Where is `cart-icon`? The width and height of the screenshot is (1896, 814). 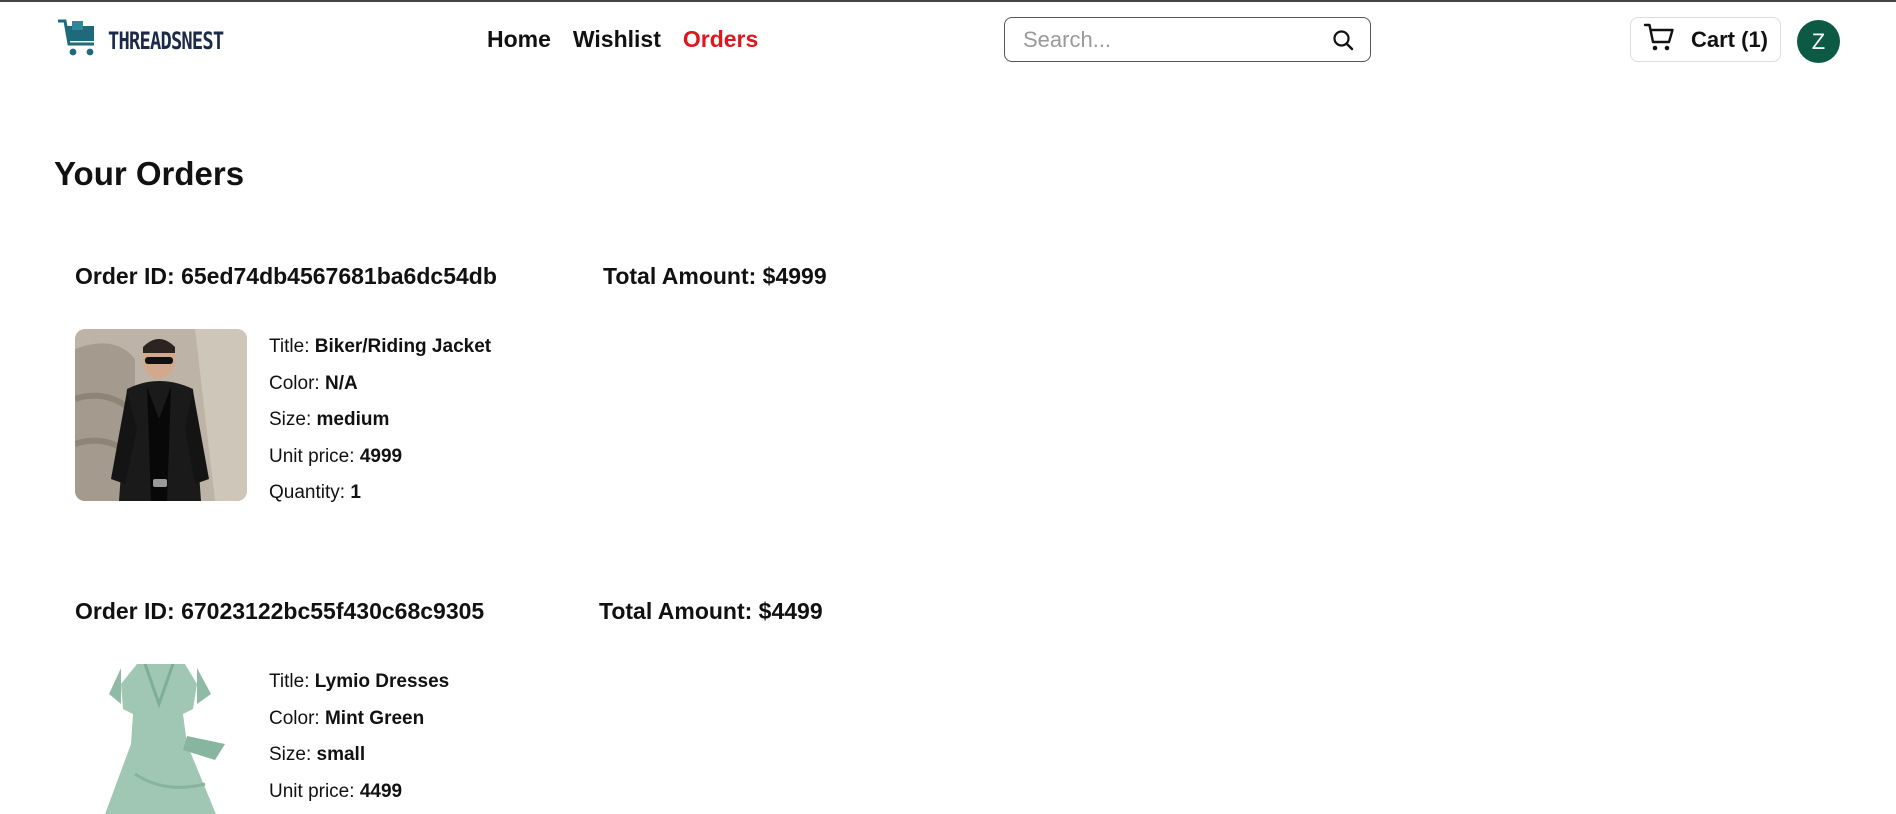 cart-icon is located at coordinates (1659, 39).